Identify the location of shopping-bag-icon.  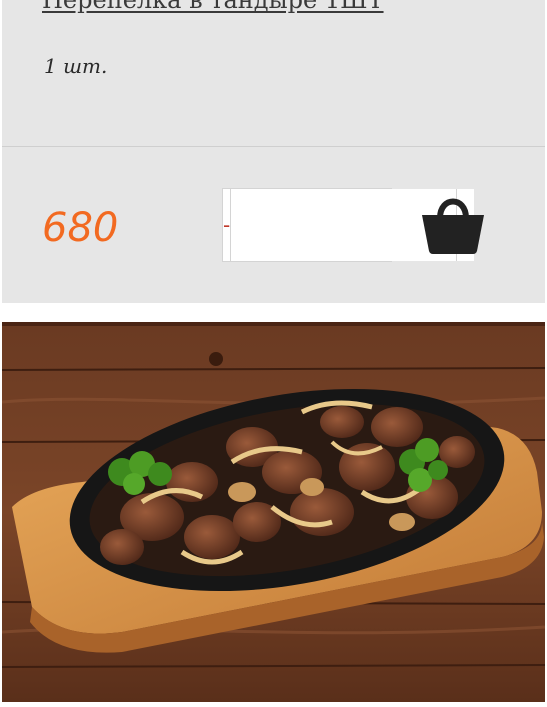
(453, 226).